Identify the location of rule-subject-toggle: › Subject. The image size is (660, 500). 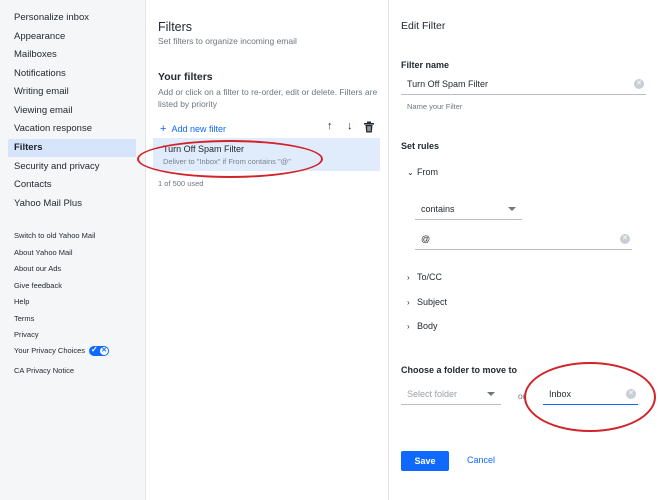
(427, 302).